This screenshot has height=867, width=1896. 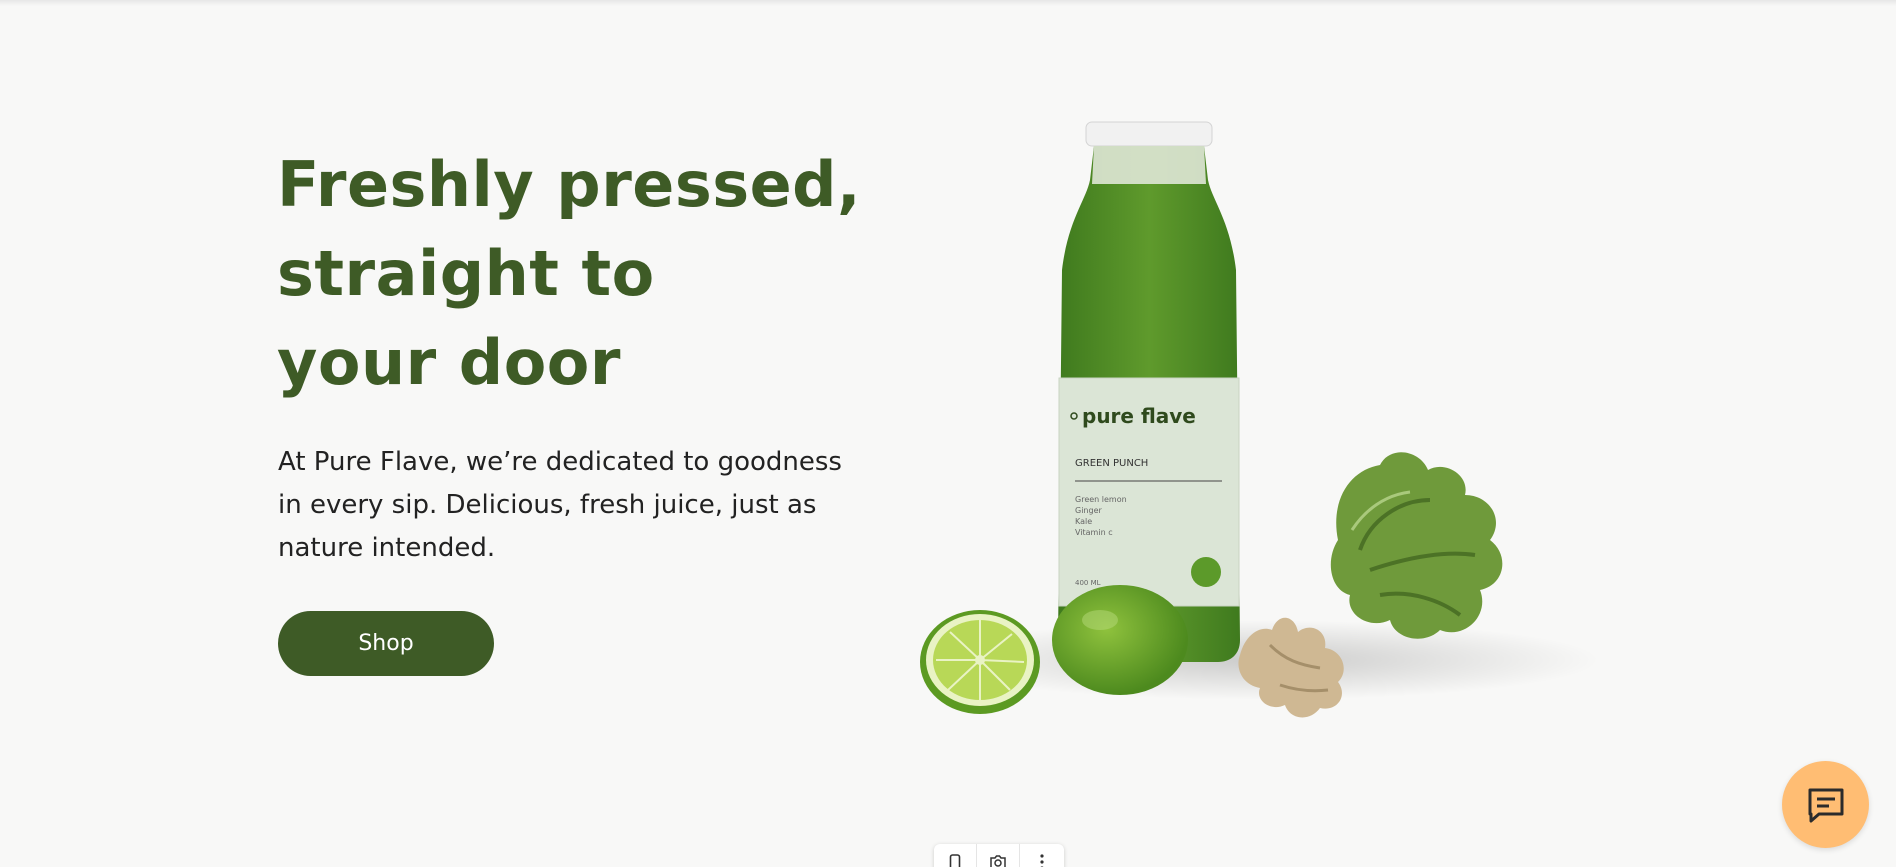 What do you see at coordinates (1088, 583) in the screenshot?
I see `bottle-volume: 400 ML` at bounding box center [1088, 583].